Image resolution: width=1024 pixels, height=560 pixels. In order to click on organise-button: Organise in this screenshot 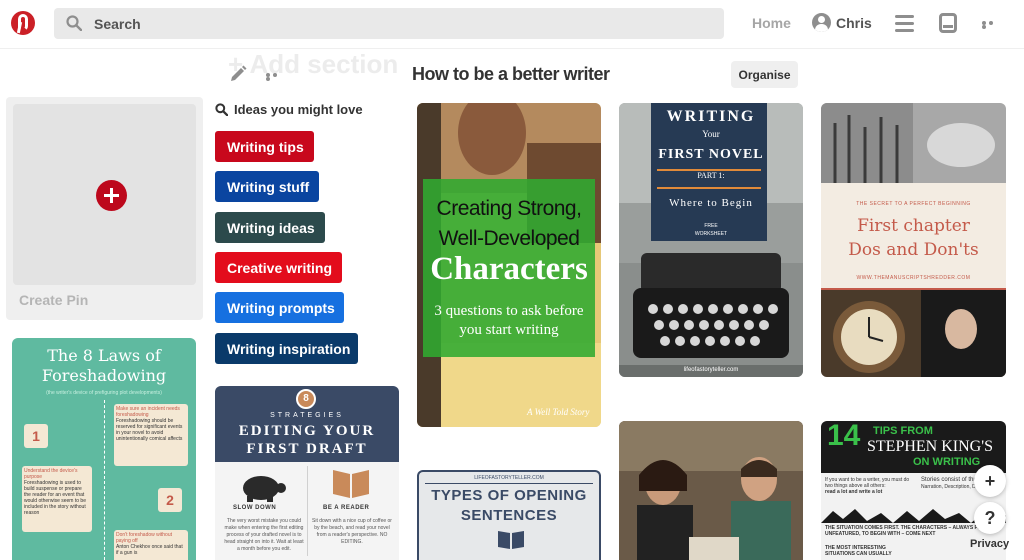, I will do `click(764, 74)`.